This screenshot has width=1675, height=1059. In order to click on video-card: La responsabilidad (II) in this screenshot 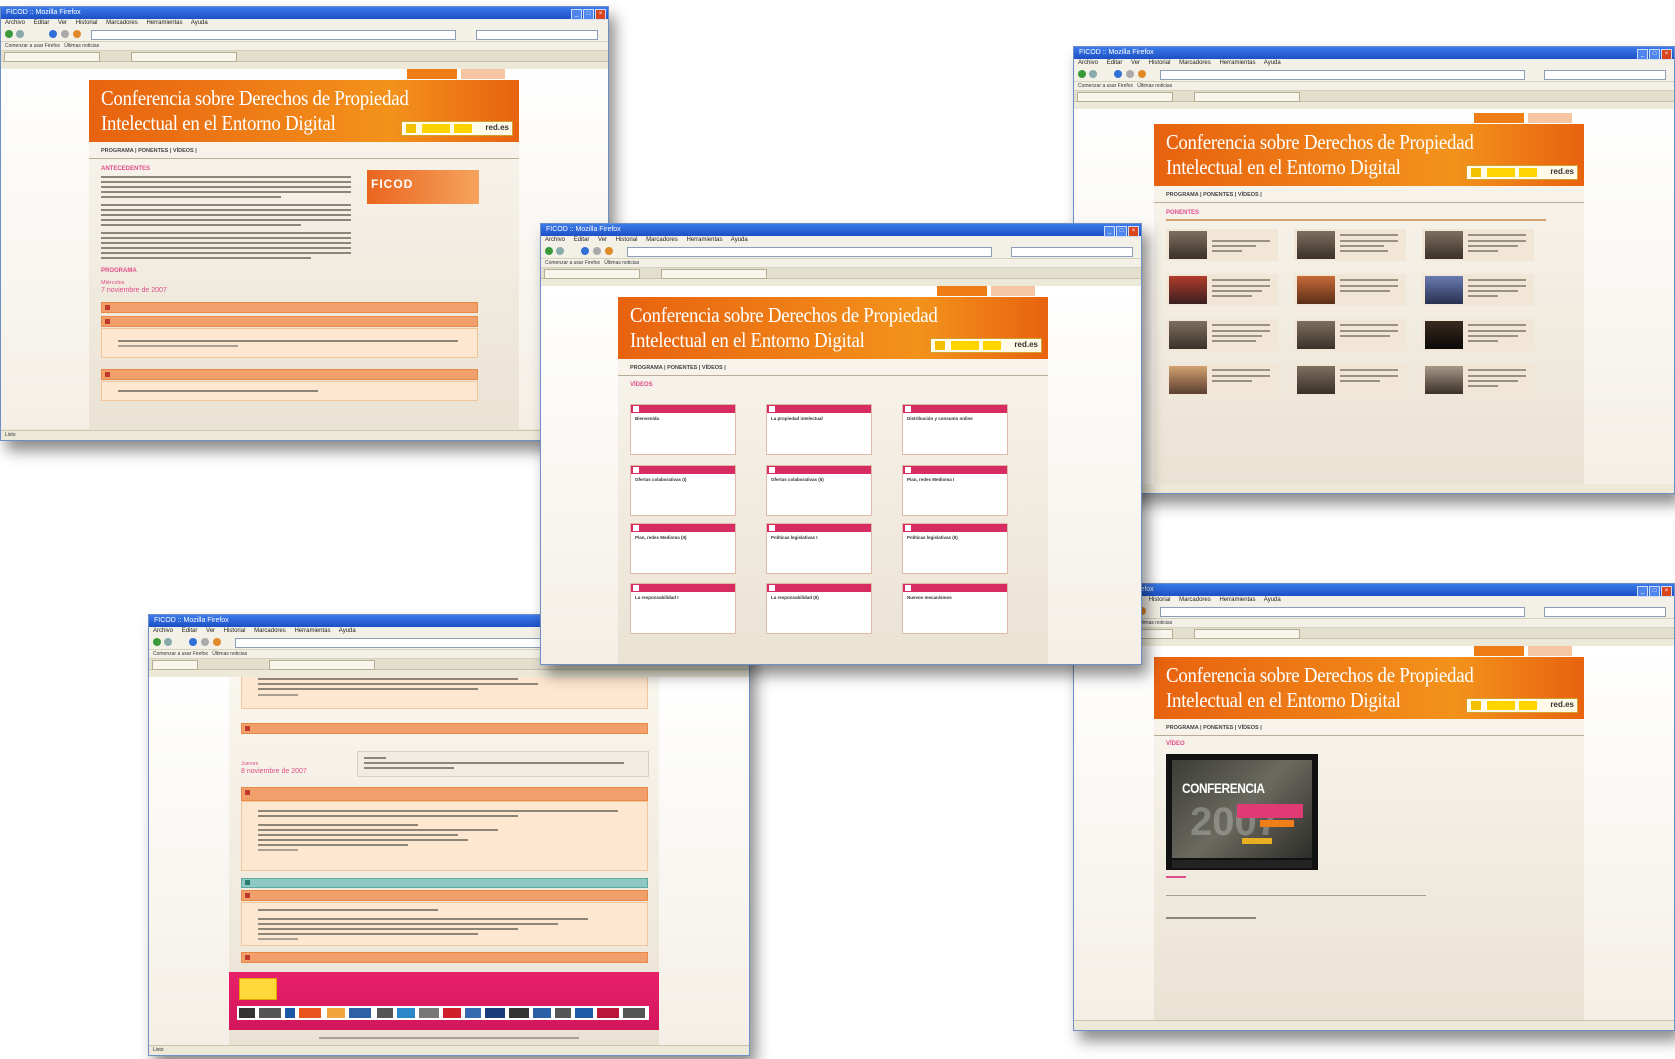, I will do `click(819, 608)`.